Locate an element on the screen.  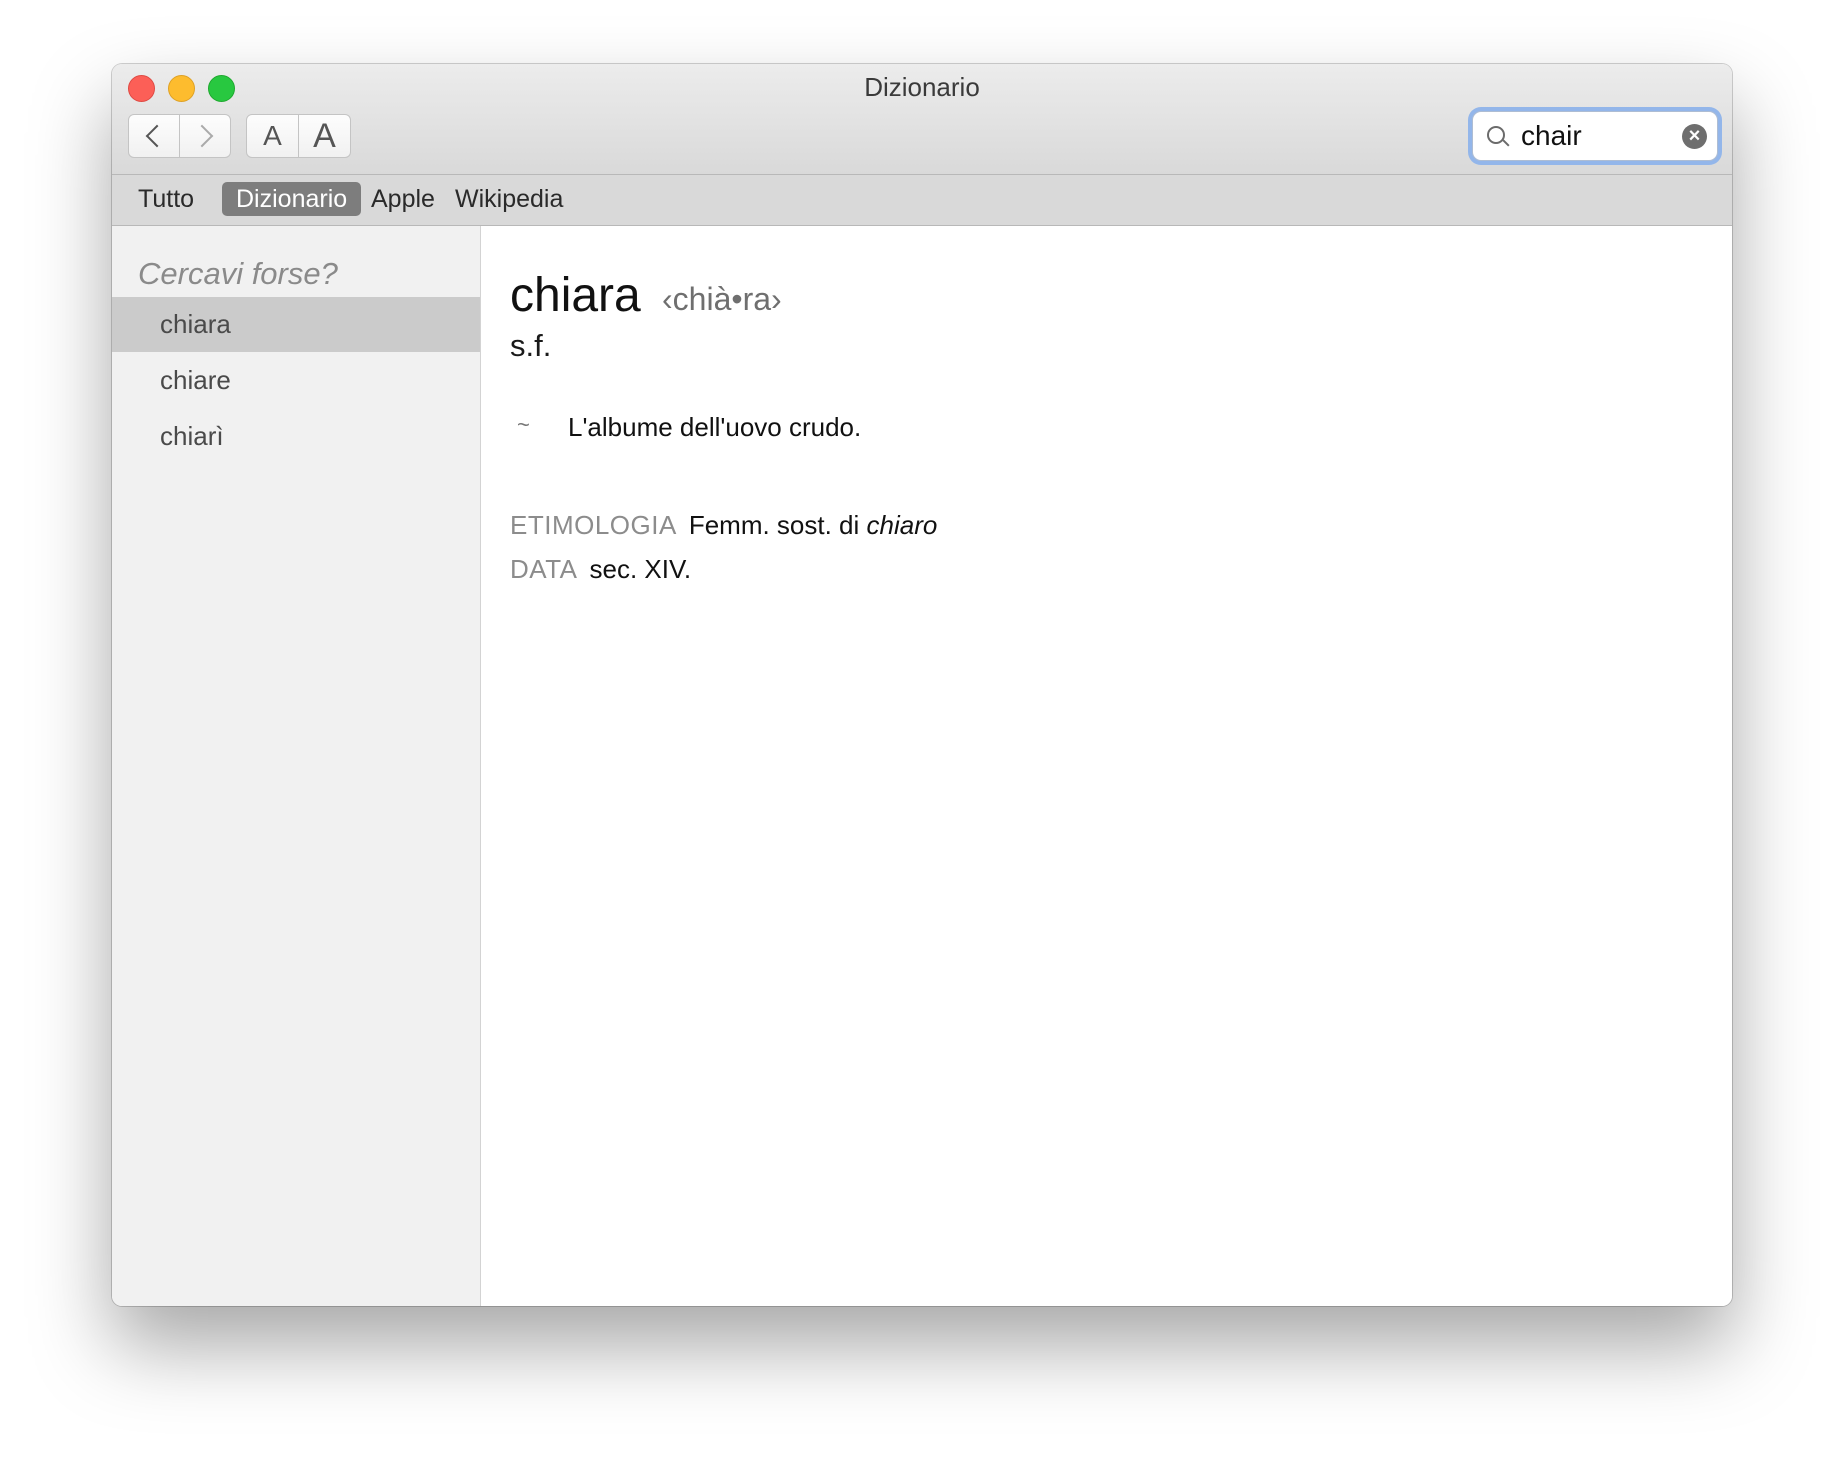
scope-tutto: Tutto is located at coordinates (166, 199).